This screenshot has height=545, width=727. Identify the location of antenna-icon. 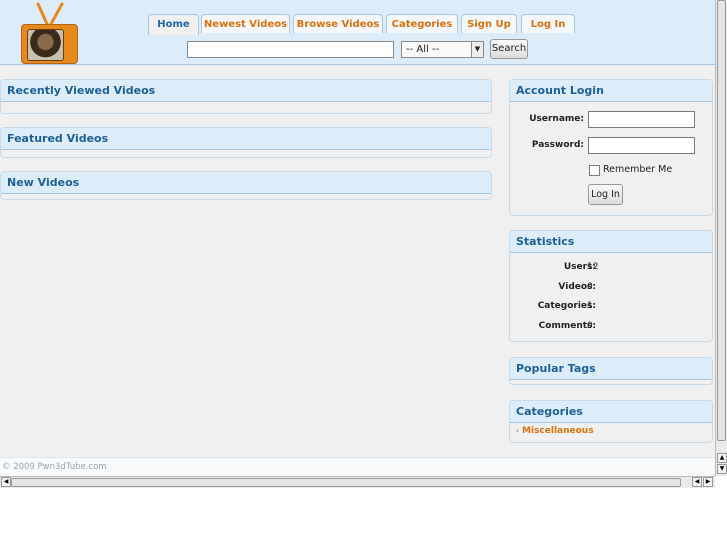
(50, 14).